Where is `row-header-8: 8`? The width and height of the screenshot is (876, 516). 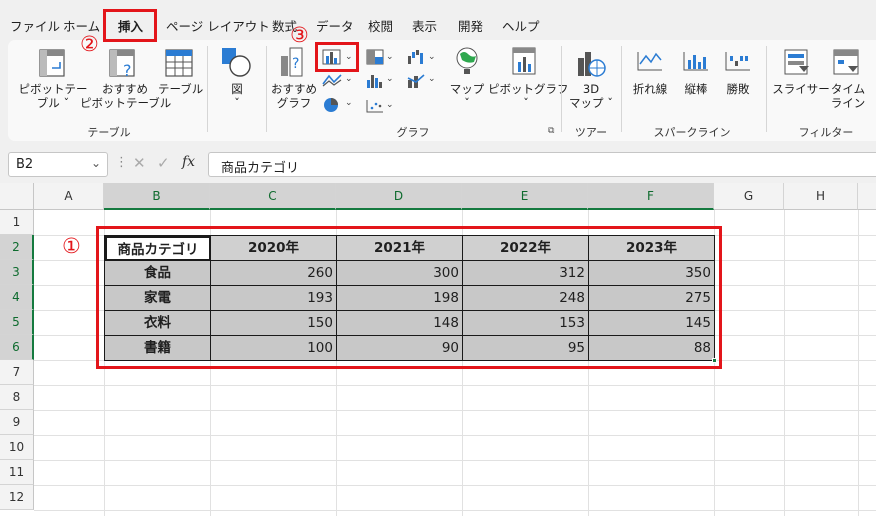
row-header-8: 8 is located at coordinates (17, 397).